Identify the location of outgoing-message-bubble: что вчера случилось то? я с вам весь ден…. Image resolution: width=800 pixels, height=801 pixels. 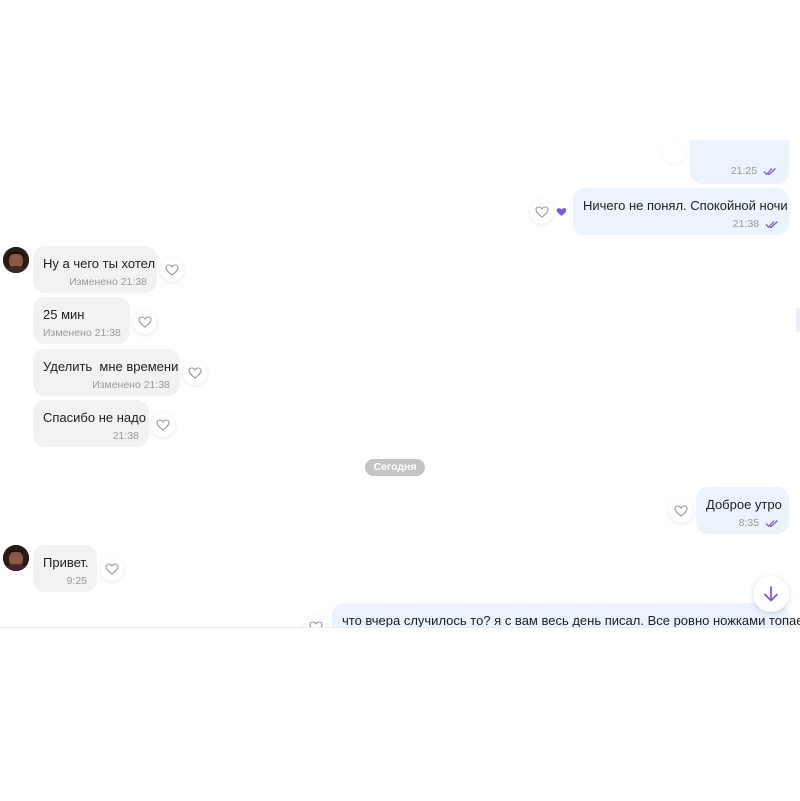
(566, 615).